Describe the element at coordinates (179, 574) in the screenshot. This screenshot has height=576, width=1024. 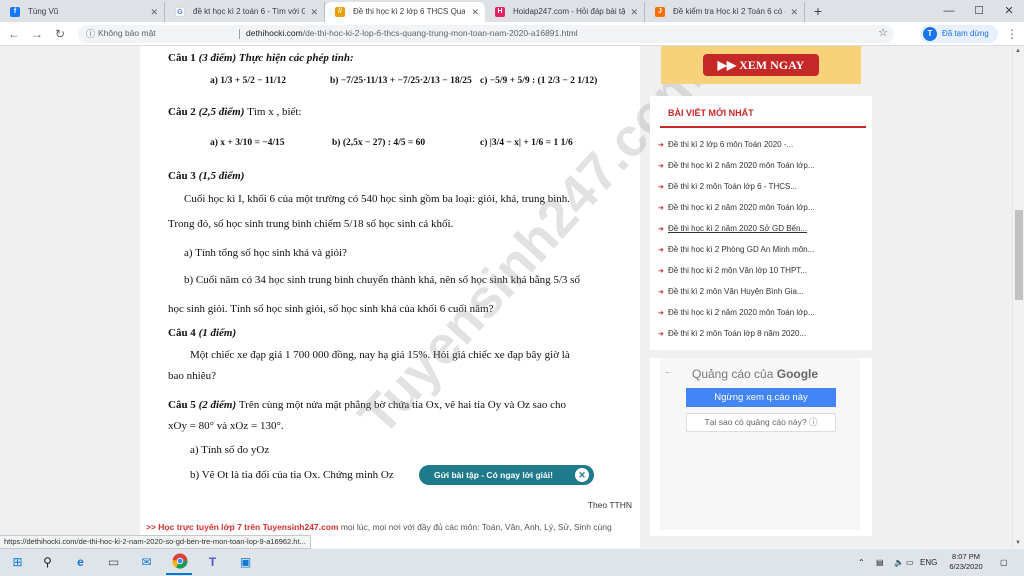
I see `active-app-indicator` at that location.